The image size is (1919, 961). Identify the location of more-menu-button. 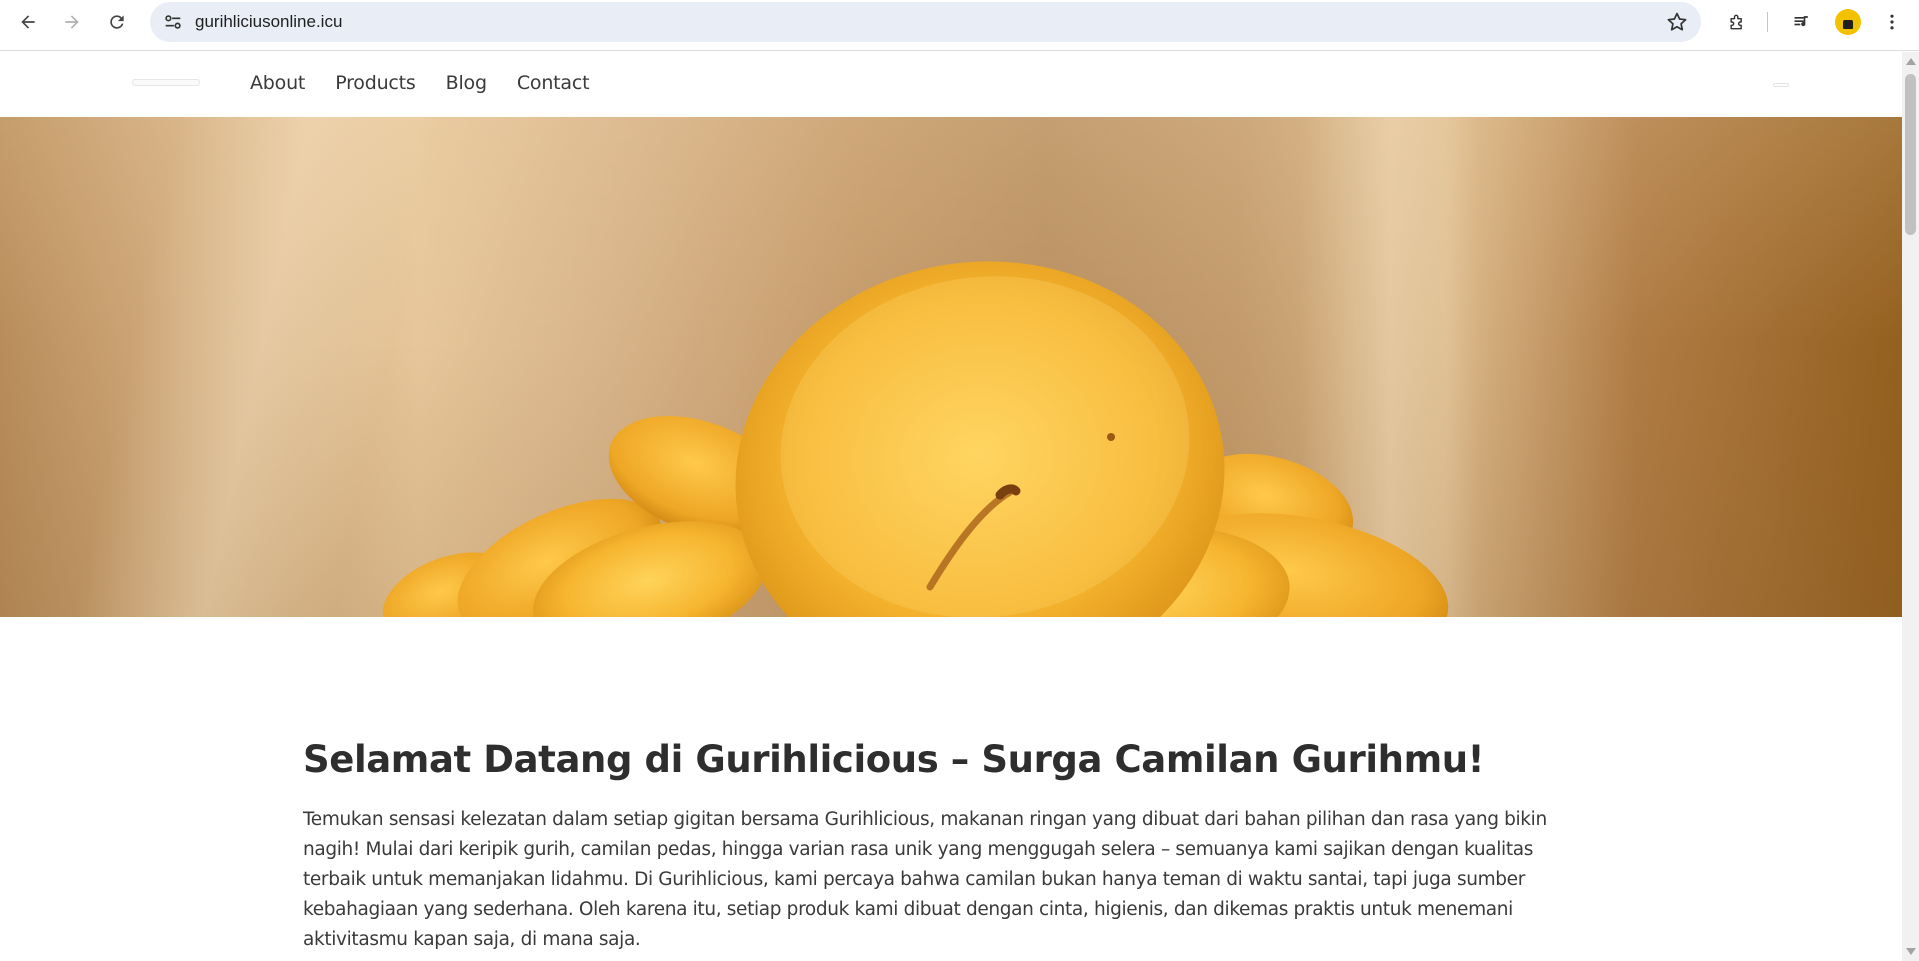
(1892, 22).